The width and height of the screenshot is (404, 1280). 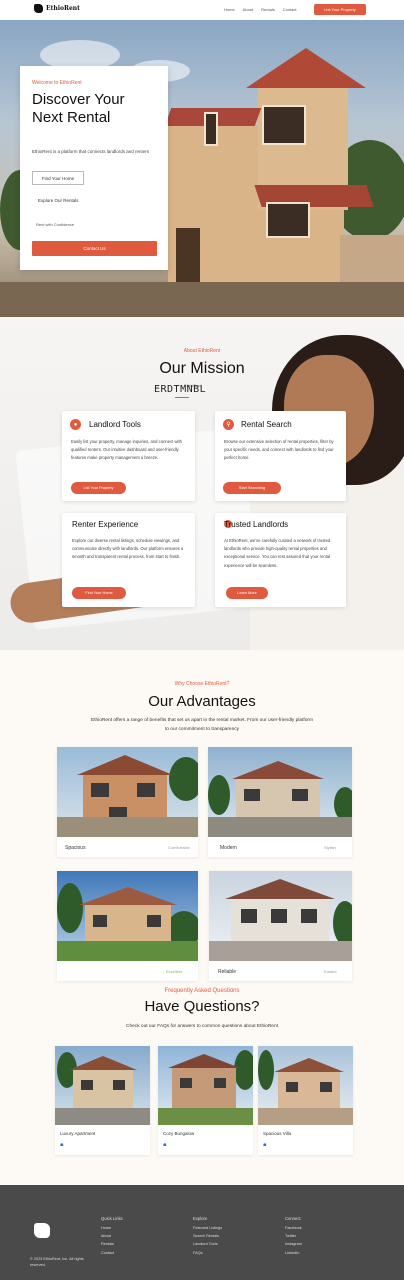 I want to click on footer-logo-icon, so click(x=42, y=1230).